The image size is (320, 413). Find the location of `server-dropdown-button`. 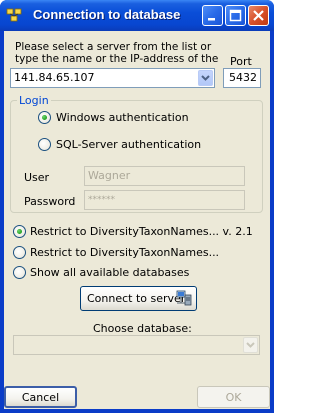

server-dropdown-button is located at coordinates (205, 78).